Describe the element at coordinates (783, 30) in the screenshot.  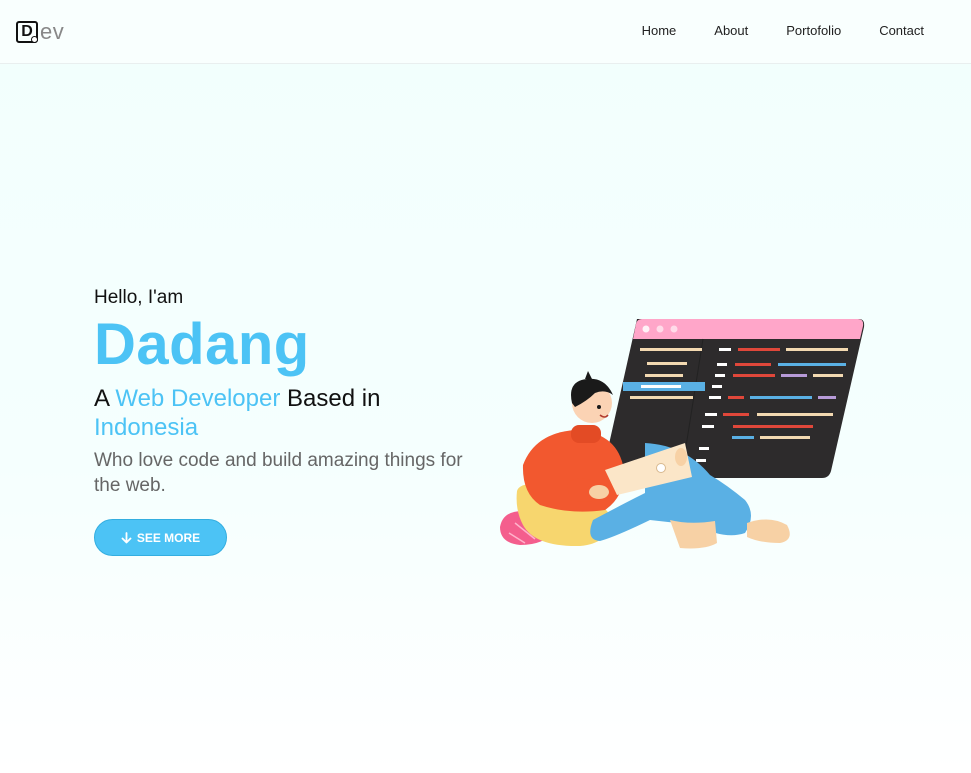
I see `main-nav: Home About Portofolio Contact` at that location.